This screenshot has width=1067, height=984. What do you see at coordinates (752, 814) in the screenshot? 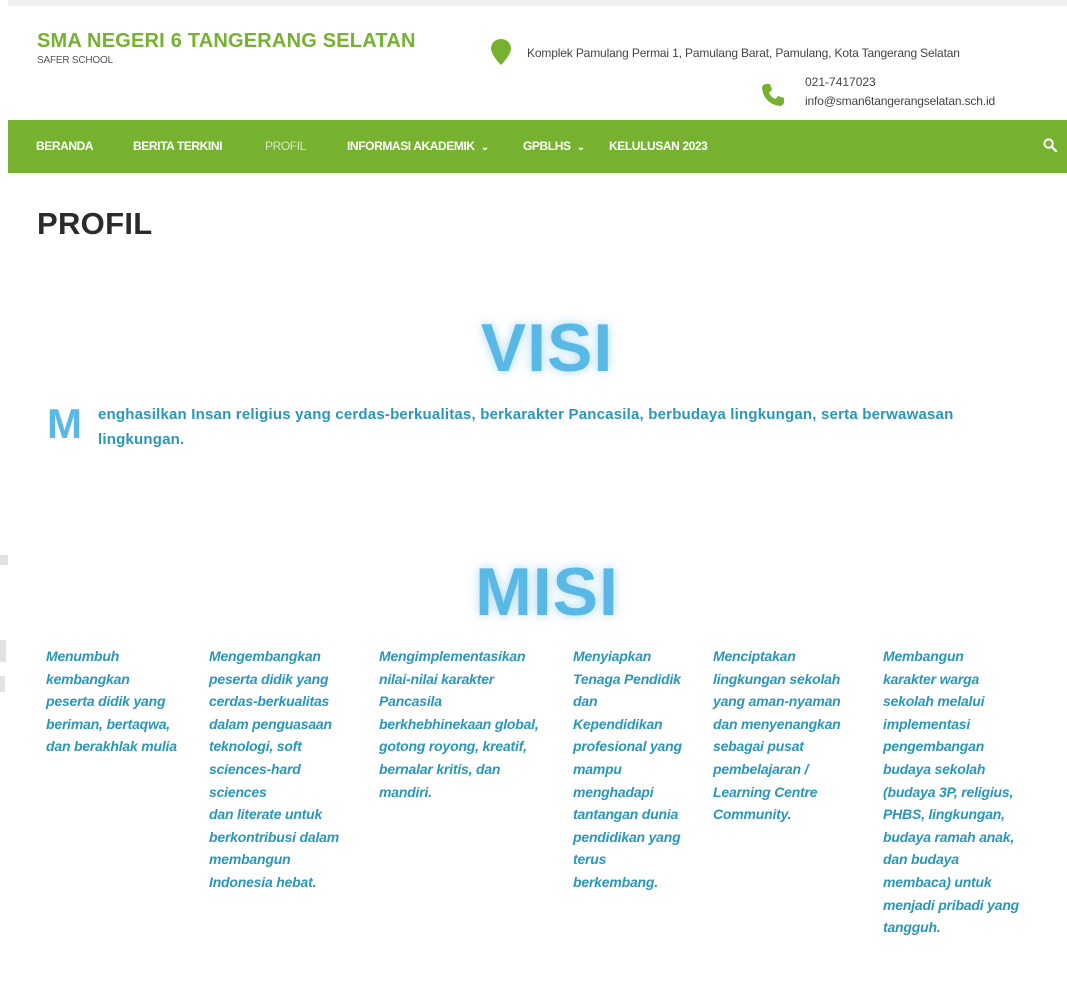
I see `misi-line: Community.` at bounding box center [752, 814].